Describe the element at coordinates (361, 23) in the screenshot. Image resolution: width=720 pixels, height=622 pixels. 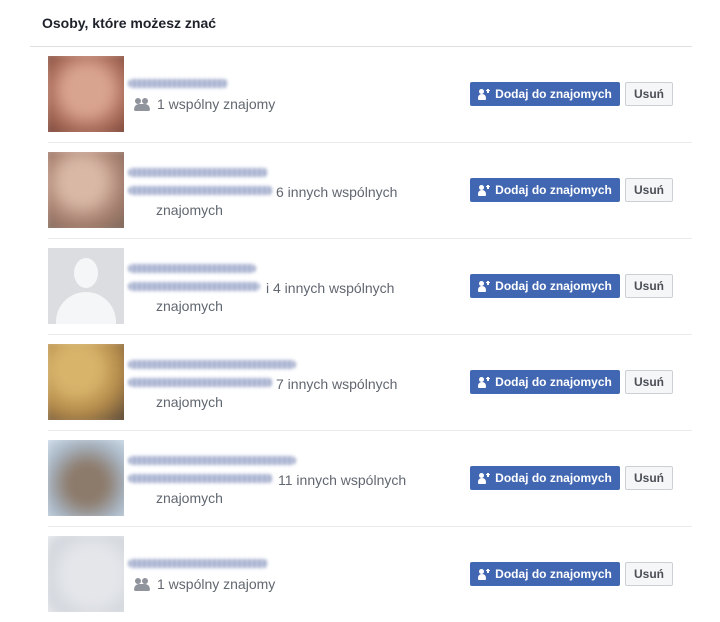
I see `panel-title: Osoby, które możesz znać` at that location.